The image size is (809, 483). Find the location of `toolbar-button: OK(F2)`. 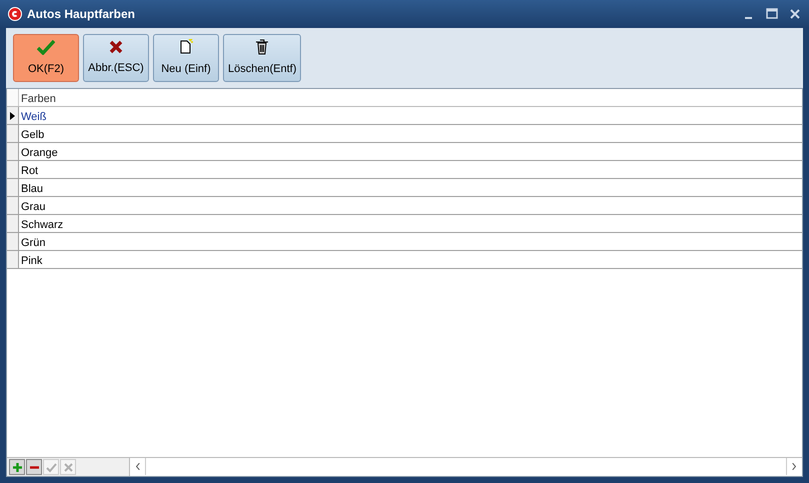

toolbar-button: OK(F2) is located at coordinates (46, 58).